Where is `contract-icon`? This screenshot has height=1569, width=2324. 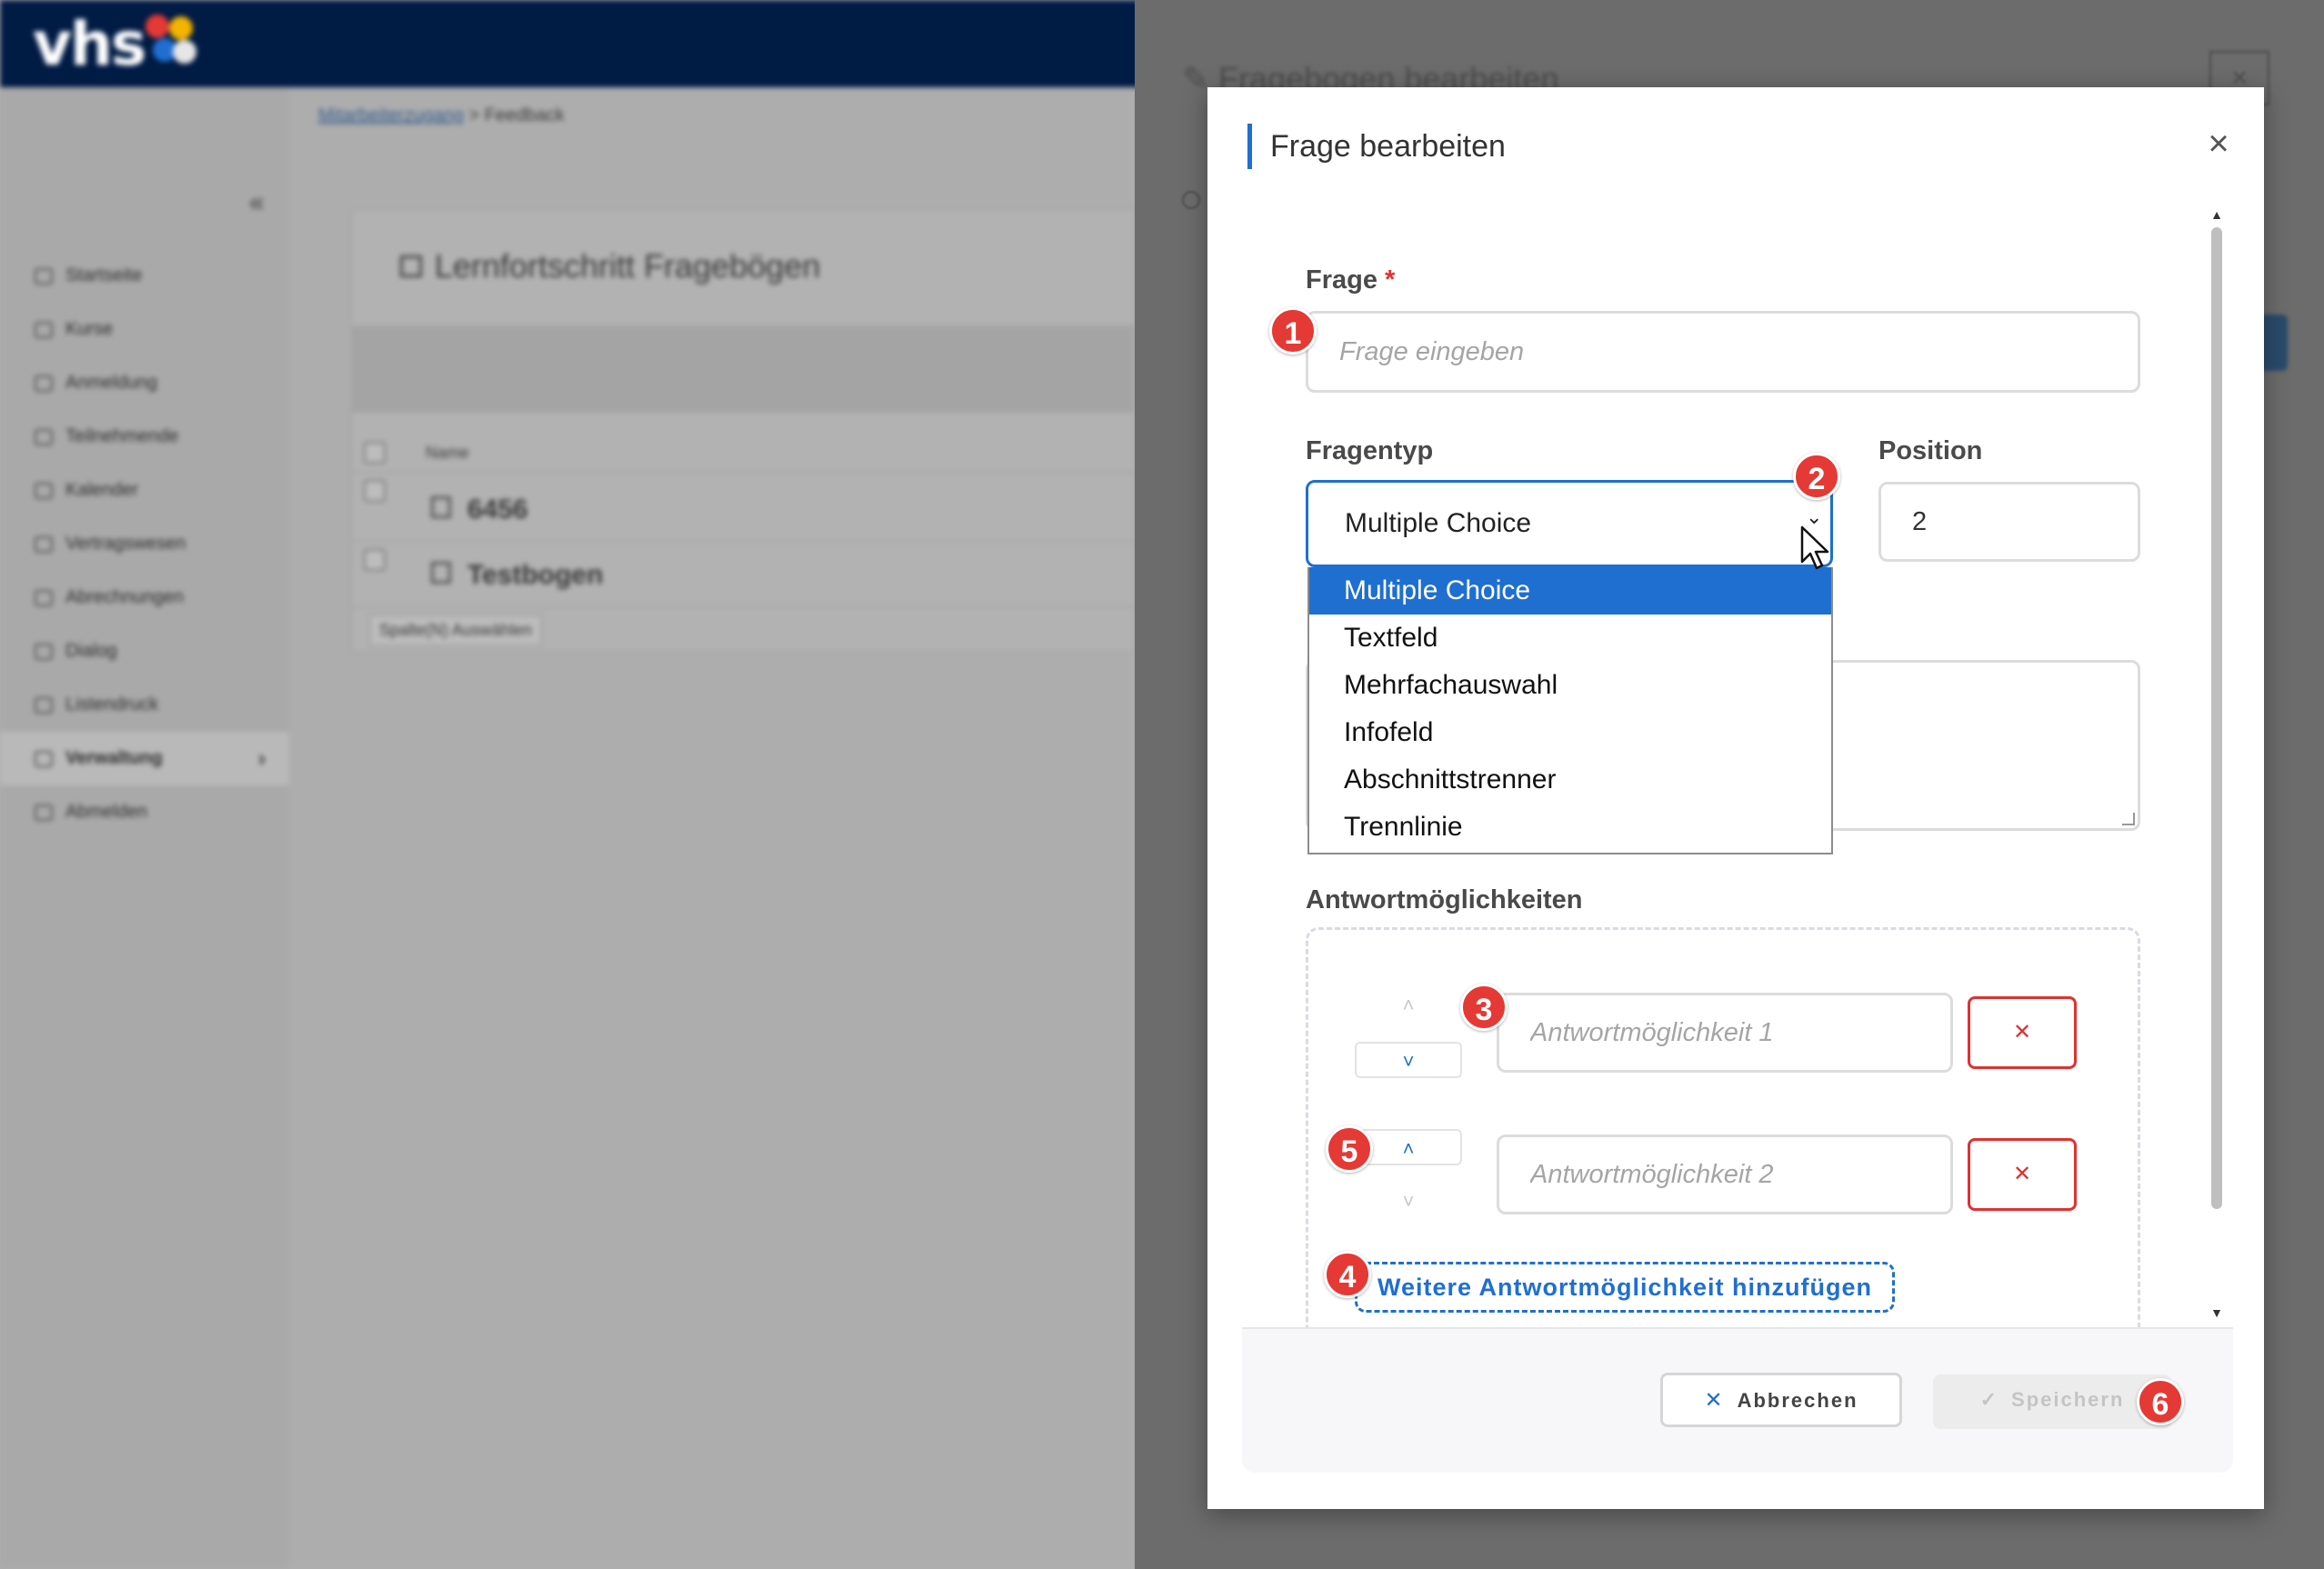 contract-icon is located at coordinates (44, 544).